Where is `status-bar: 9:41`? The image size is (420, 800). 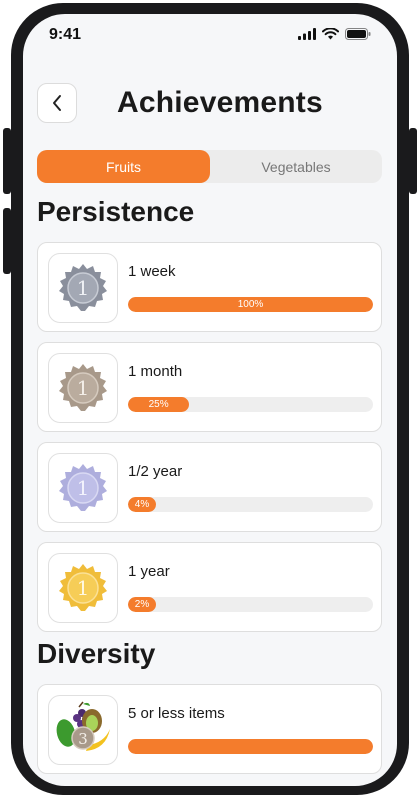
status-bar: 9:41 is located at coordinates (210, 34).